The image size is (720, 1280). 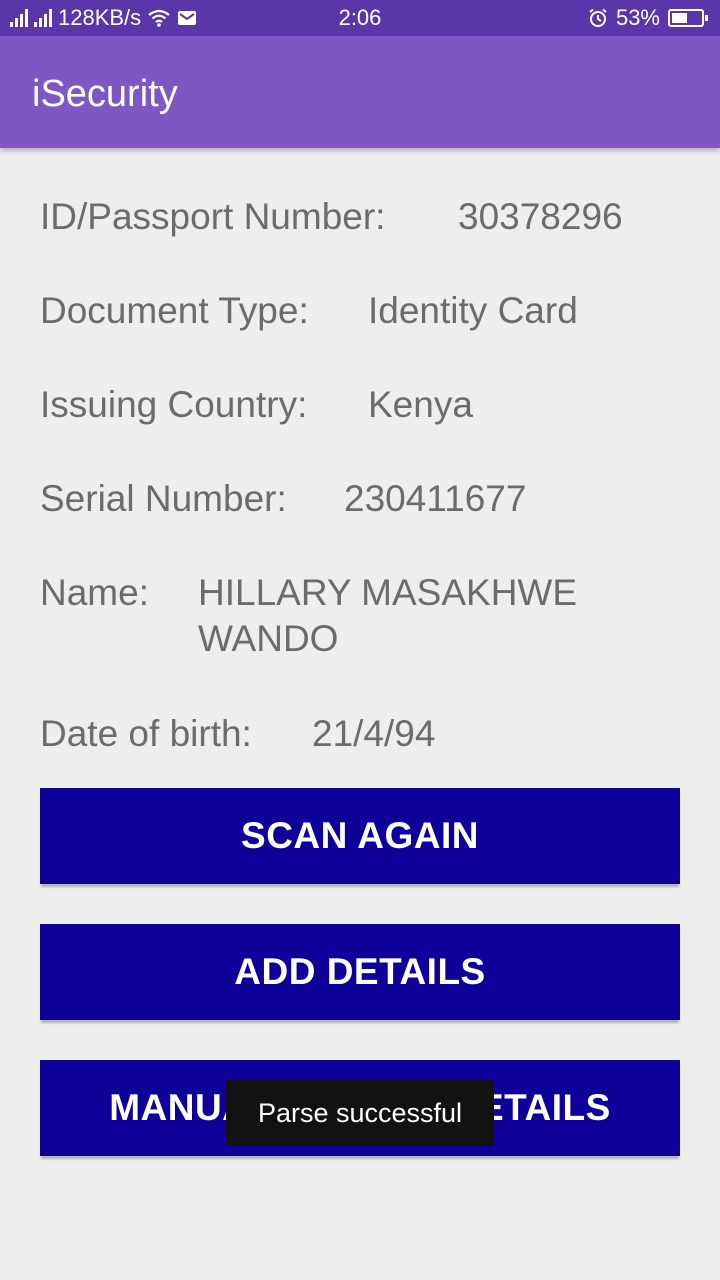 I want to click on serial-number-value: 230411677, so click(x=435, y=498).